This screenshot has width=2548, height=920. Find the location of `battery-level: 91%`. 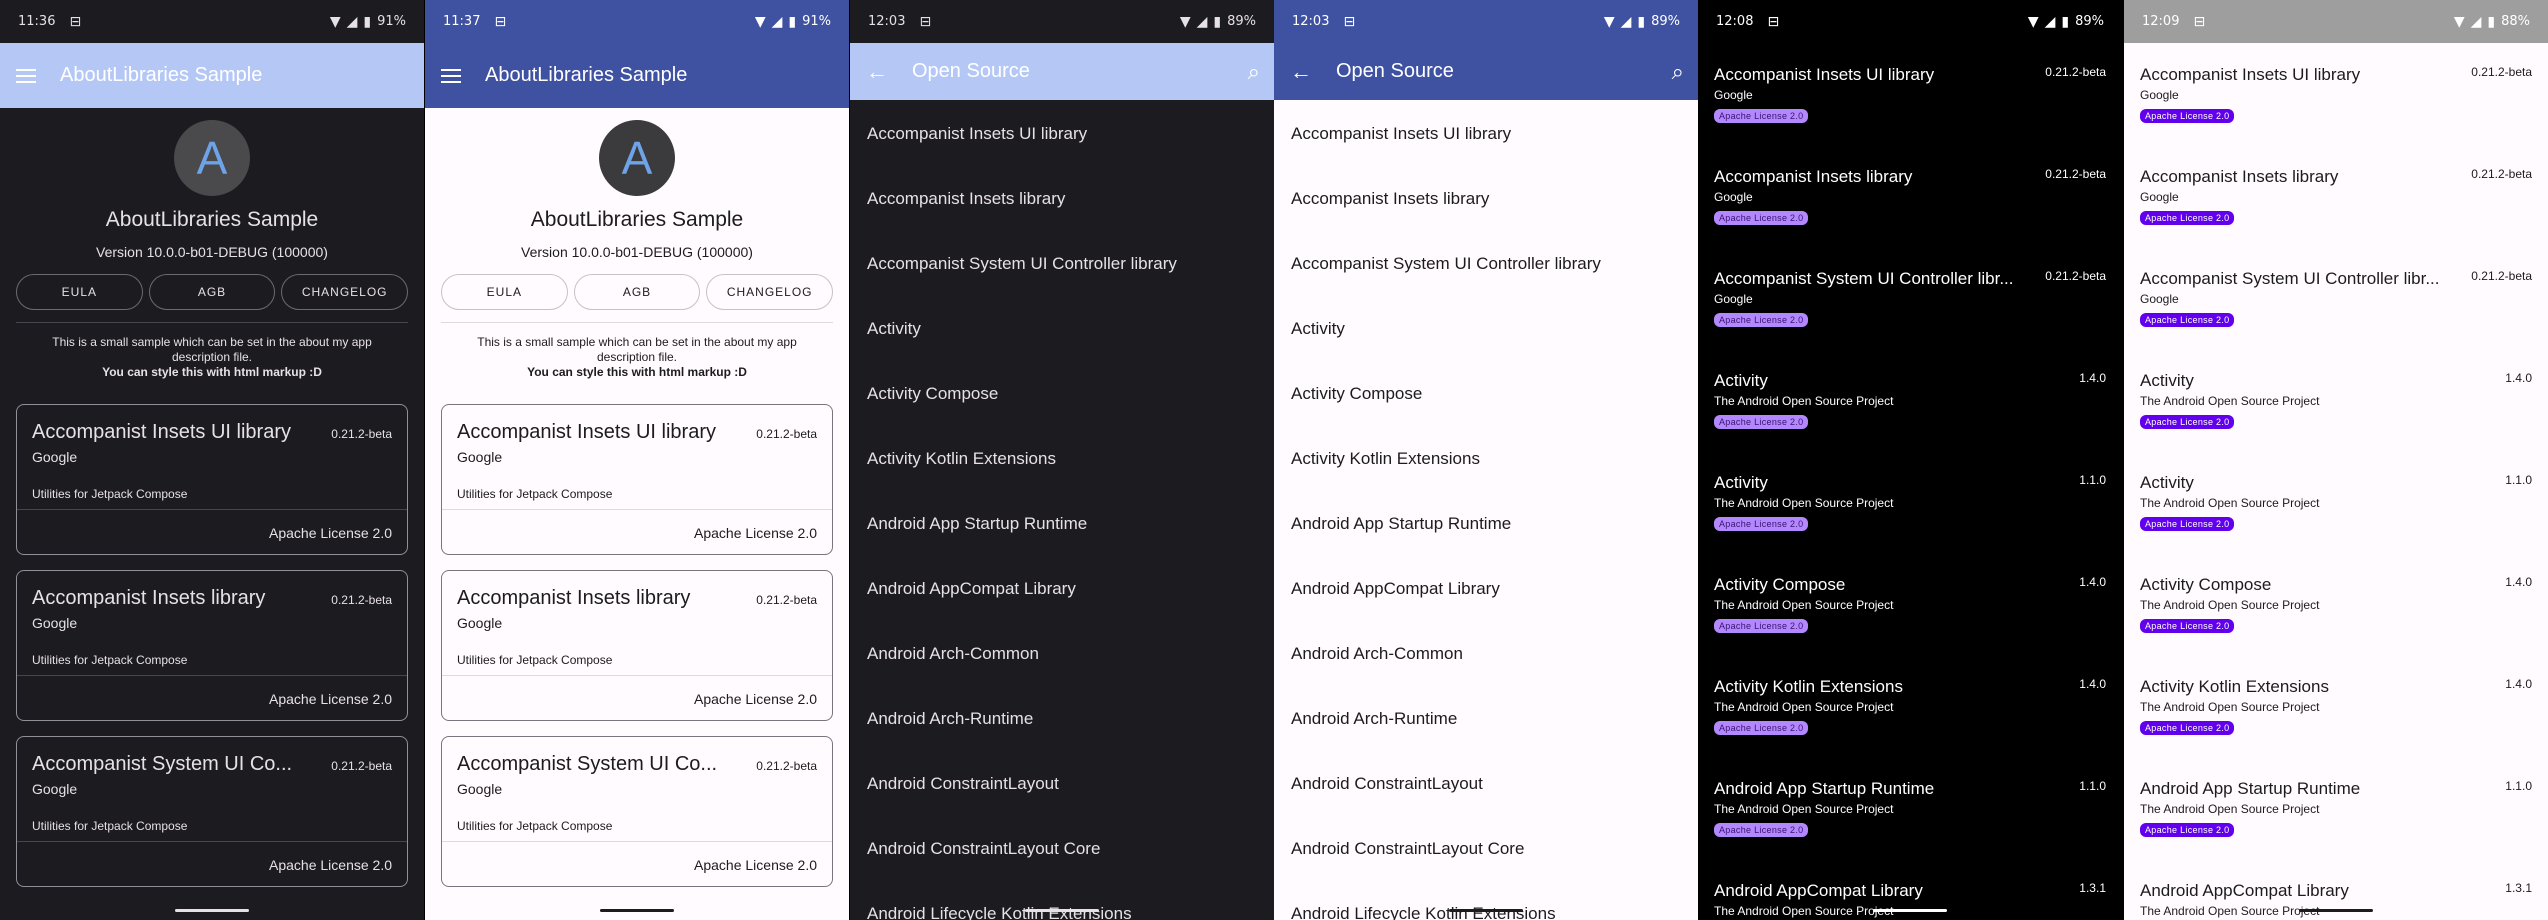

battery-level: 91% is located at coordinates (816, 21).